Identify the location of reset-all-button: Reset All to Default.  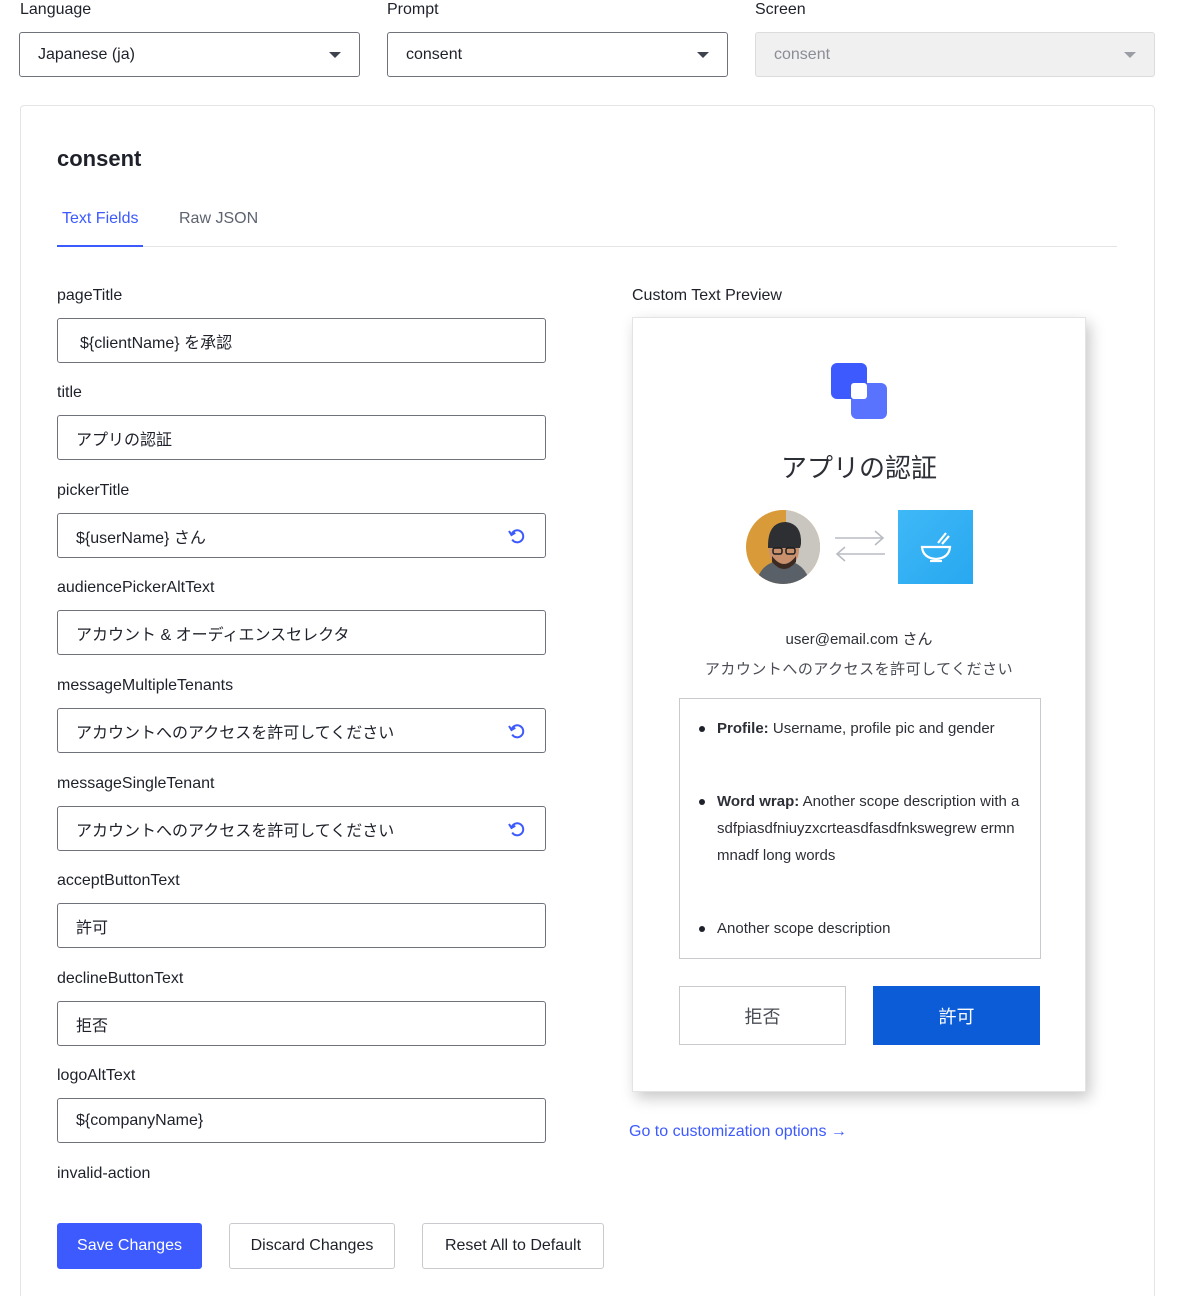
(513, 1246).